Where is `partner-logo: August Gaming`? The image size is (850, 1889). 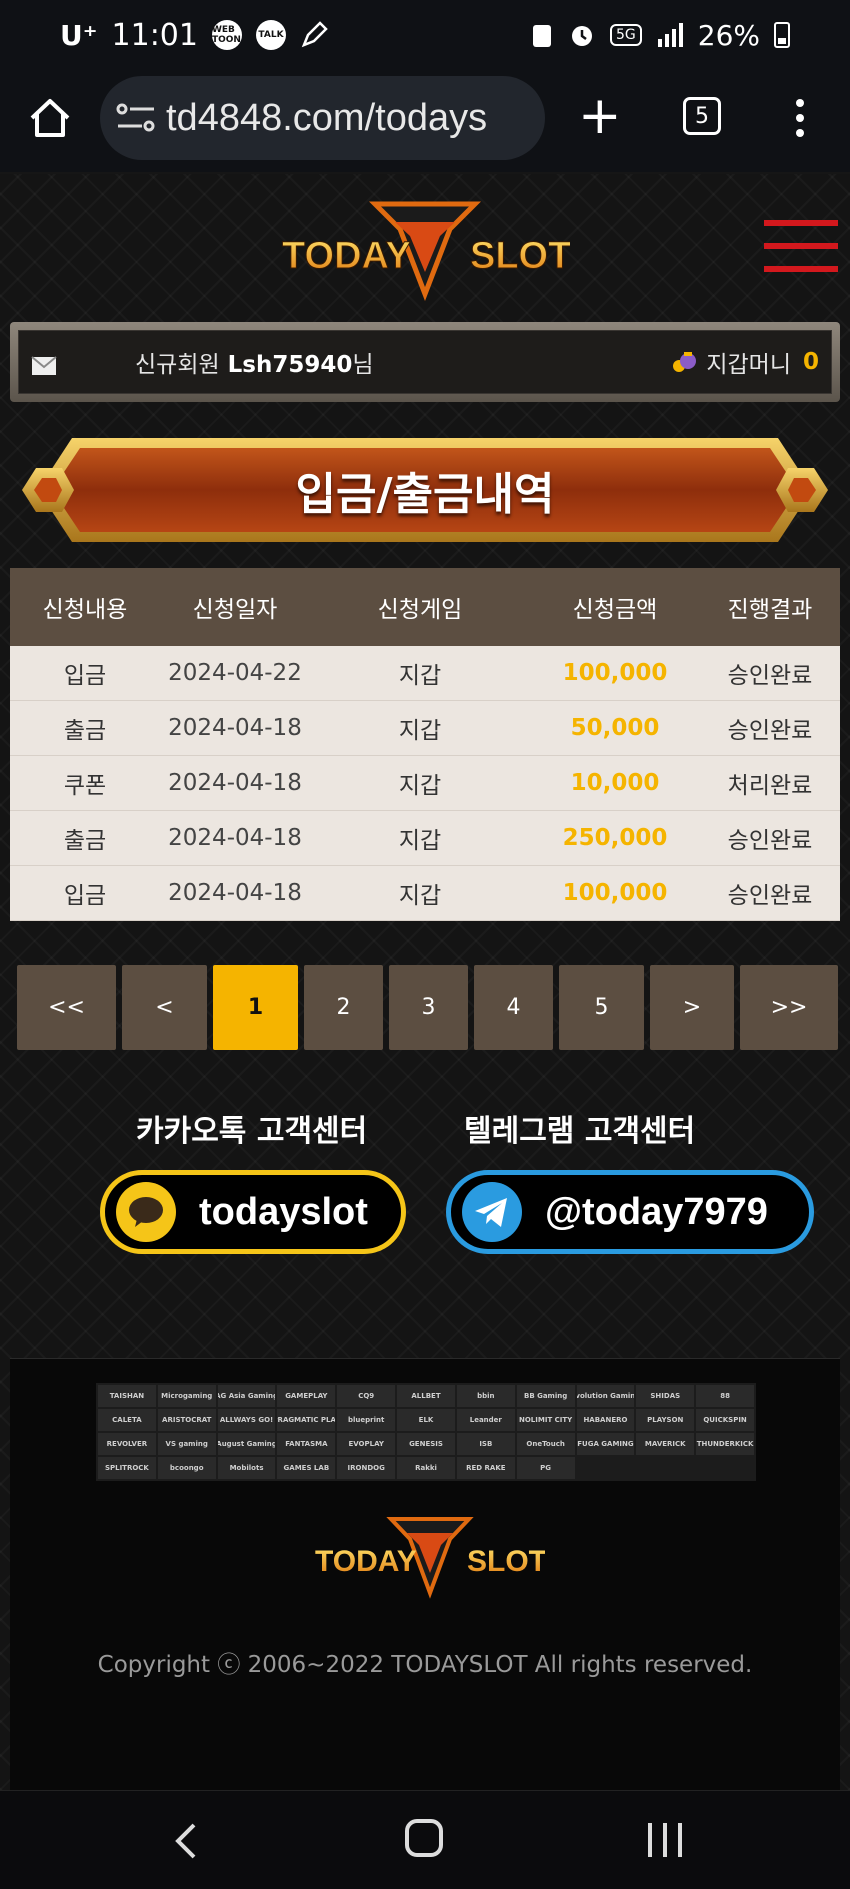
partner-logo: August Gaming is located at coordinates (246, 1444).